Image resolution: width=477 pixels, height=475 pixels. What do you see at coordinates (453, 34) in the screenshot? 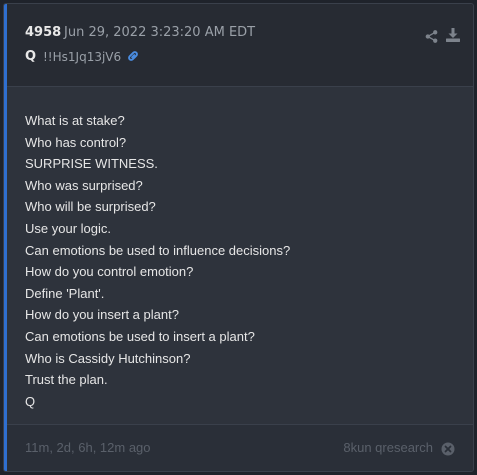
I see `download-icon` at bounding box center [453, 34].